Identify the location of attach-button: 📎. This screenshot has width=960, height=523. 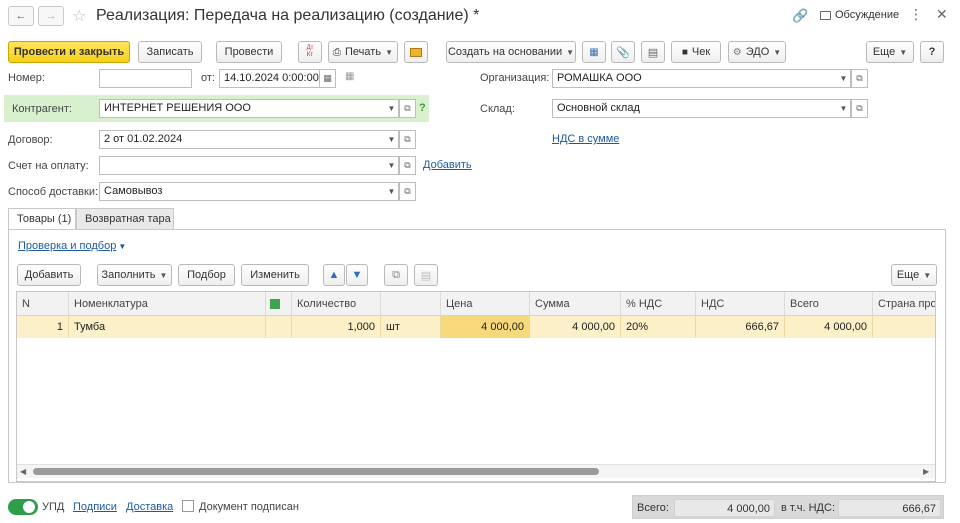
(623, 52).